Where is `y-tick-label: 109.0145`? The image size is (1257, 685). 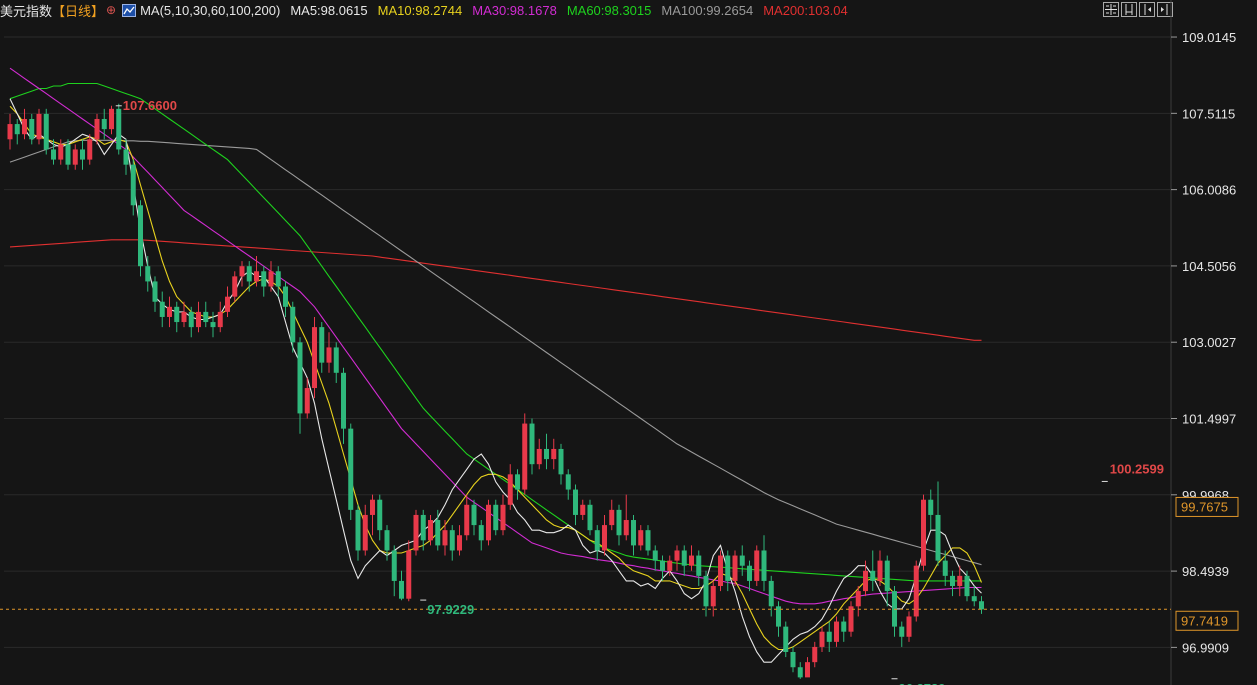 y-tick-label: 109.0145 is located at coordinates (1209, 37).